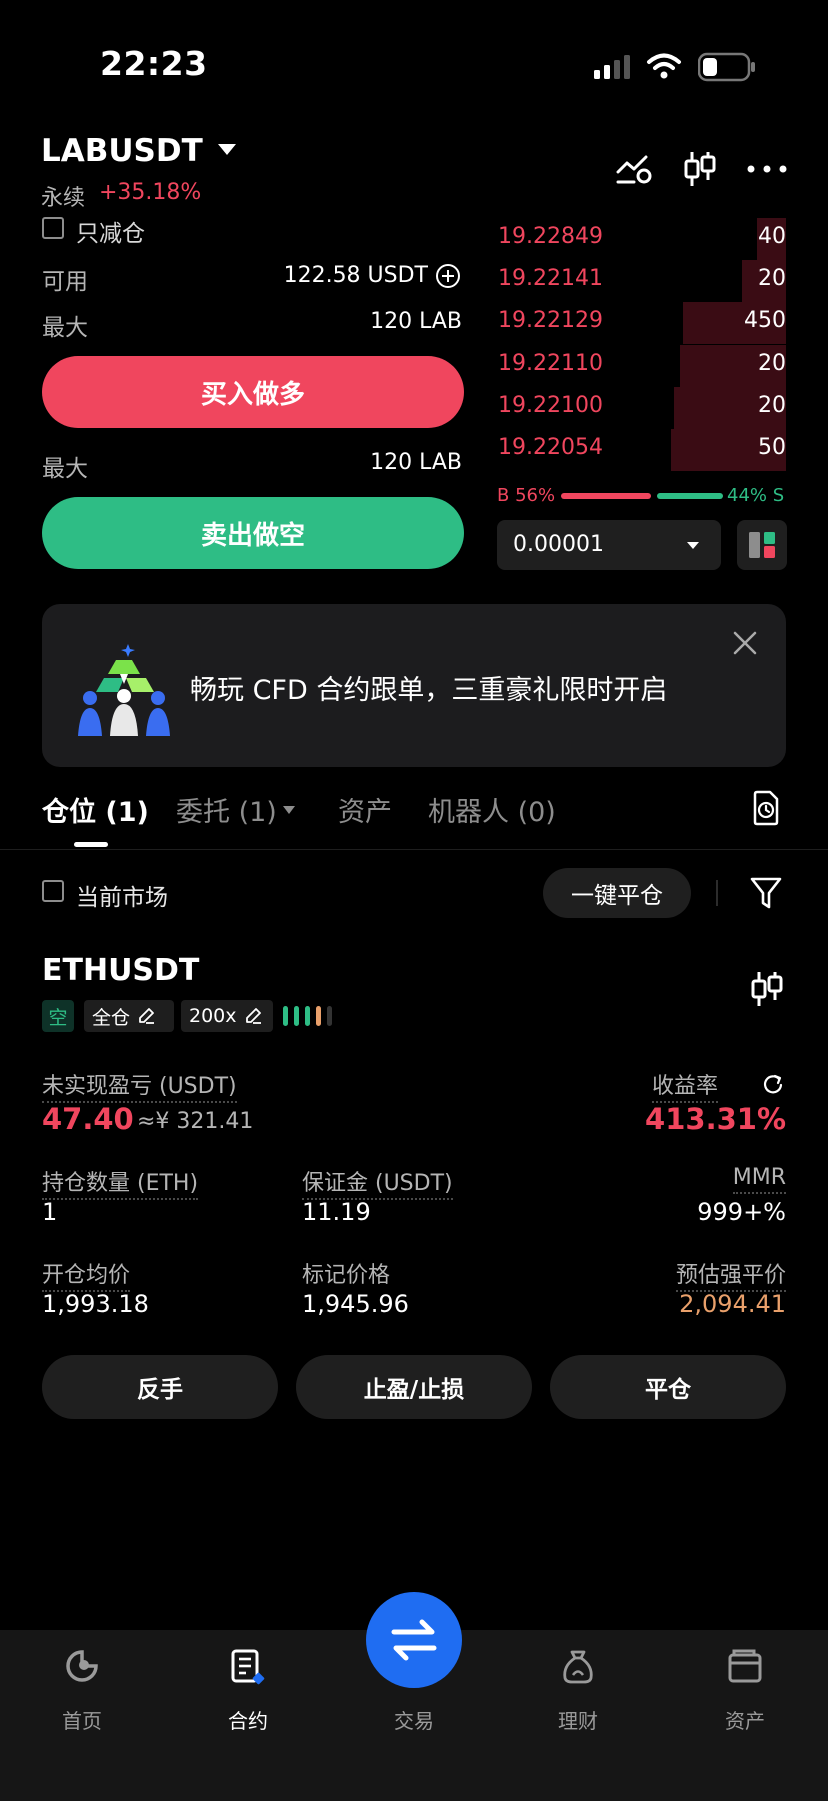 This screenshot has width=828, height=1801. Describe the element at coordinates (745, 1719) in the screenshot. I see `nav-assets: 资产` at that location.